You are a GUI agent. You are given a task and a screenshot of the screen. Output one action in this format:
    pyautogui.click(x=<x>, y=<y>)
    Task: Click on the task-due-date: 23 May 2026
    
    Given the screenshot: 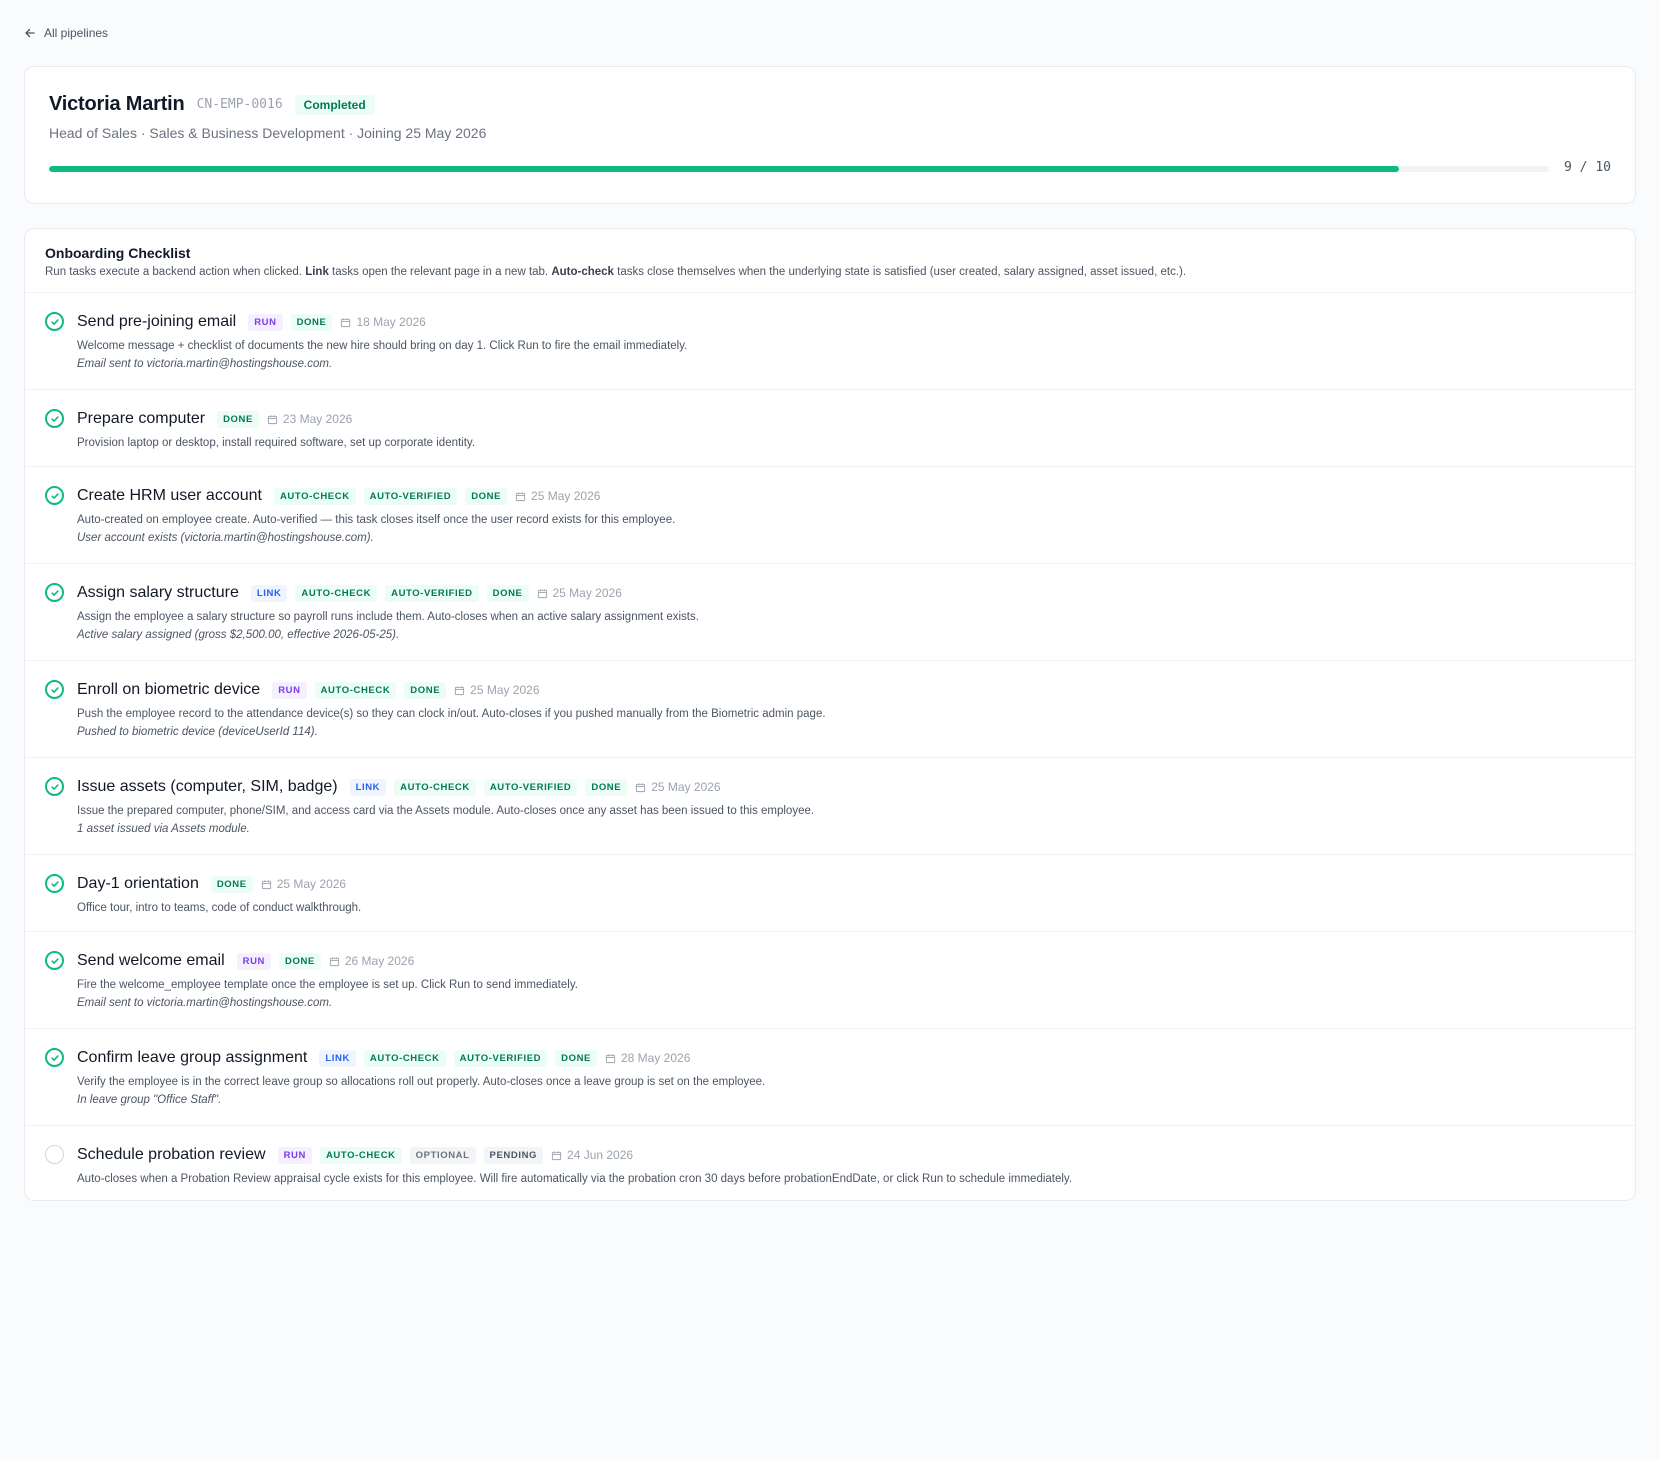 What is the action you would take?
    pyautogui.click(x=309, y=419)
    